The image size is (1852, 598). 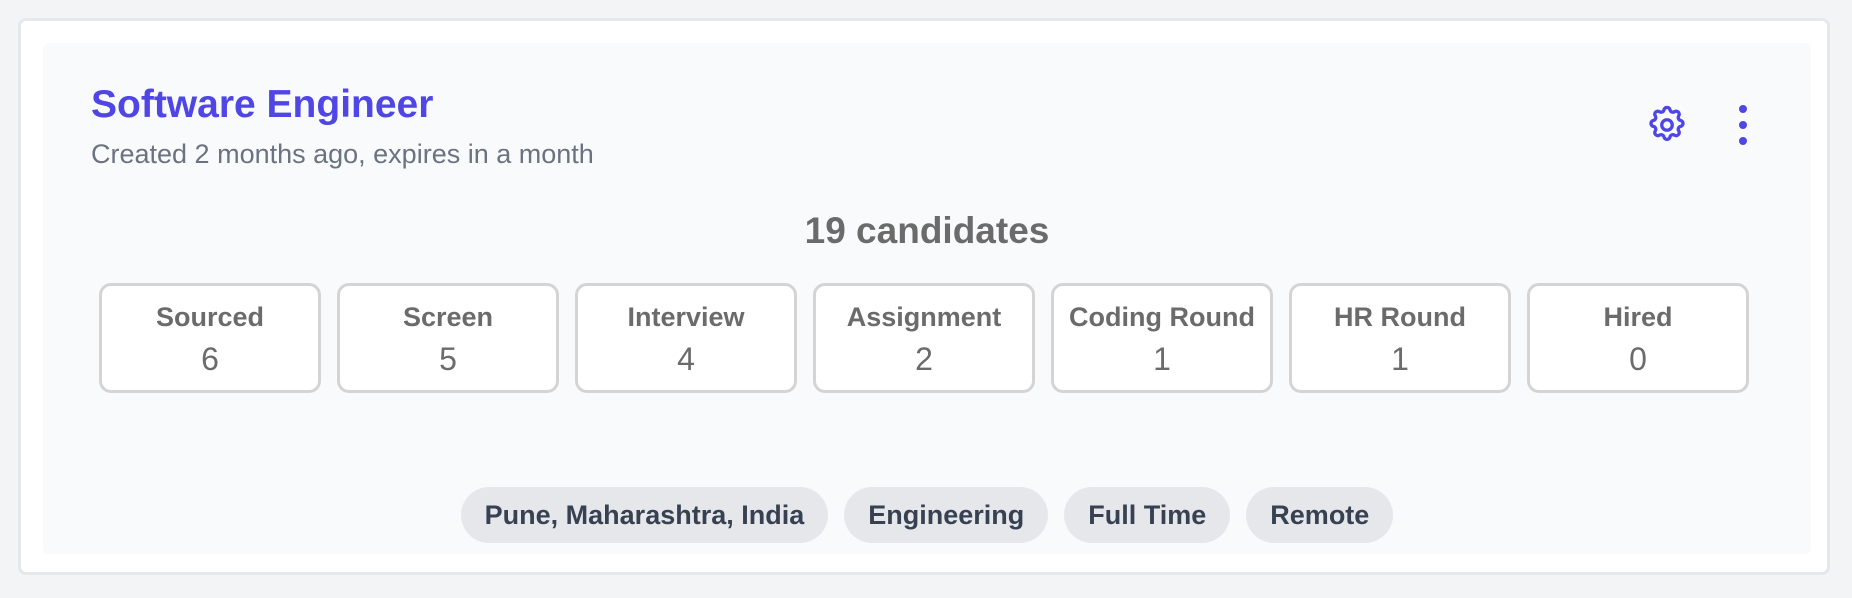 I want to click on more-options-button, so click(x=1743, y=125).